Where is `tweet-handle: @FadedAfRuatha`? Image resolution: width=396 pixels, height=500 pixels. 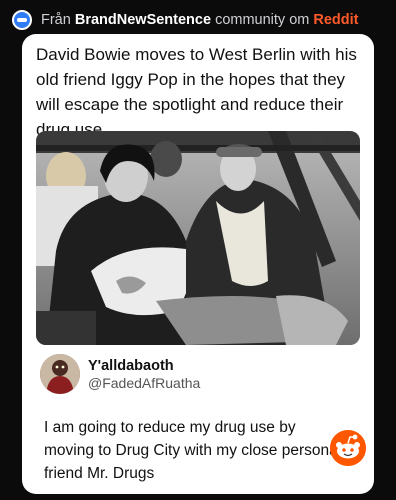 tweet-handle: @FadedAfRuatha is located at coordinates (144, 383).